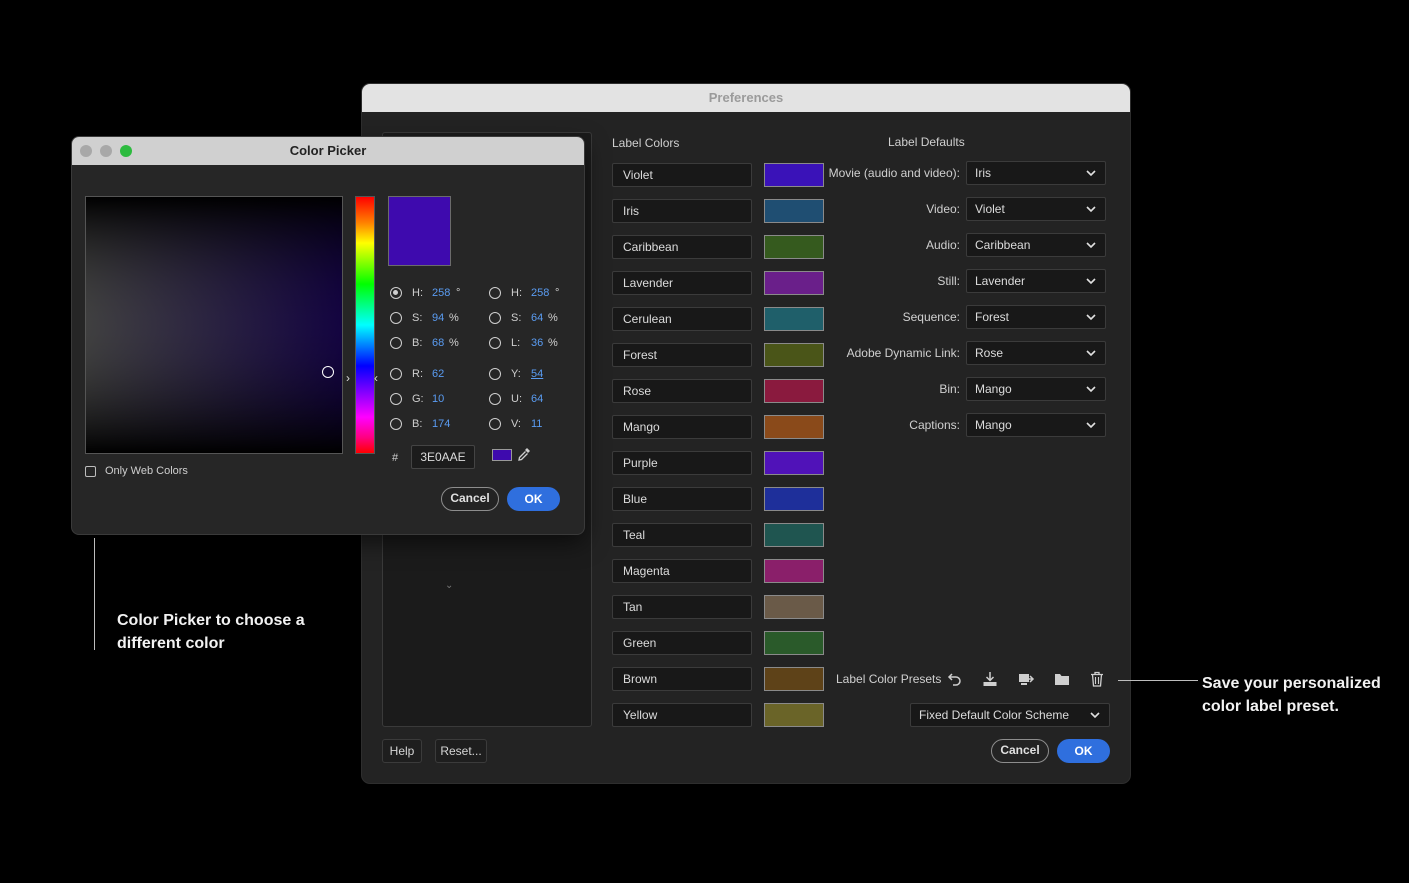 The height and width of the screenshot is (883, 1409). I want to click on label-color-name-input: Blue, so click(682, 499).